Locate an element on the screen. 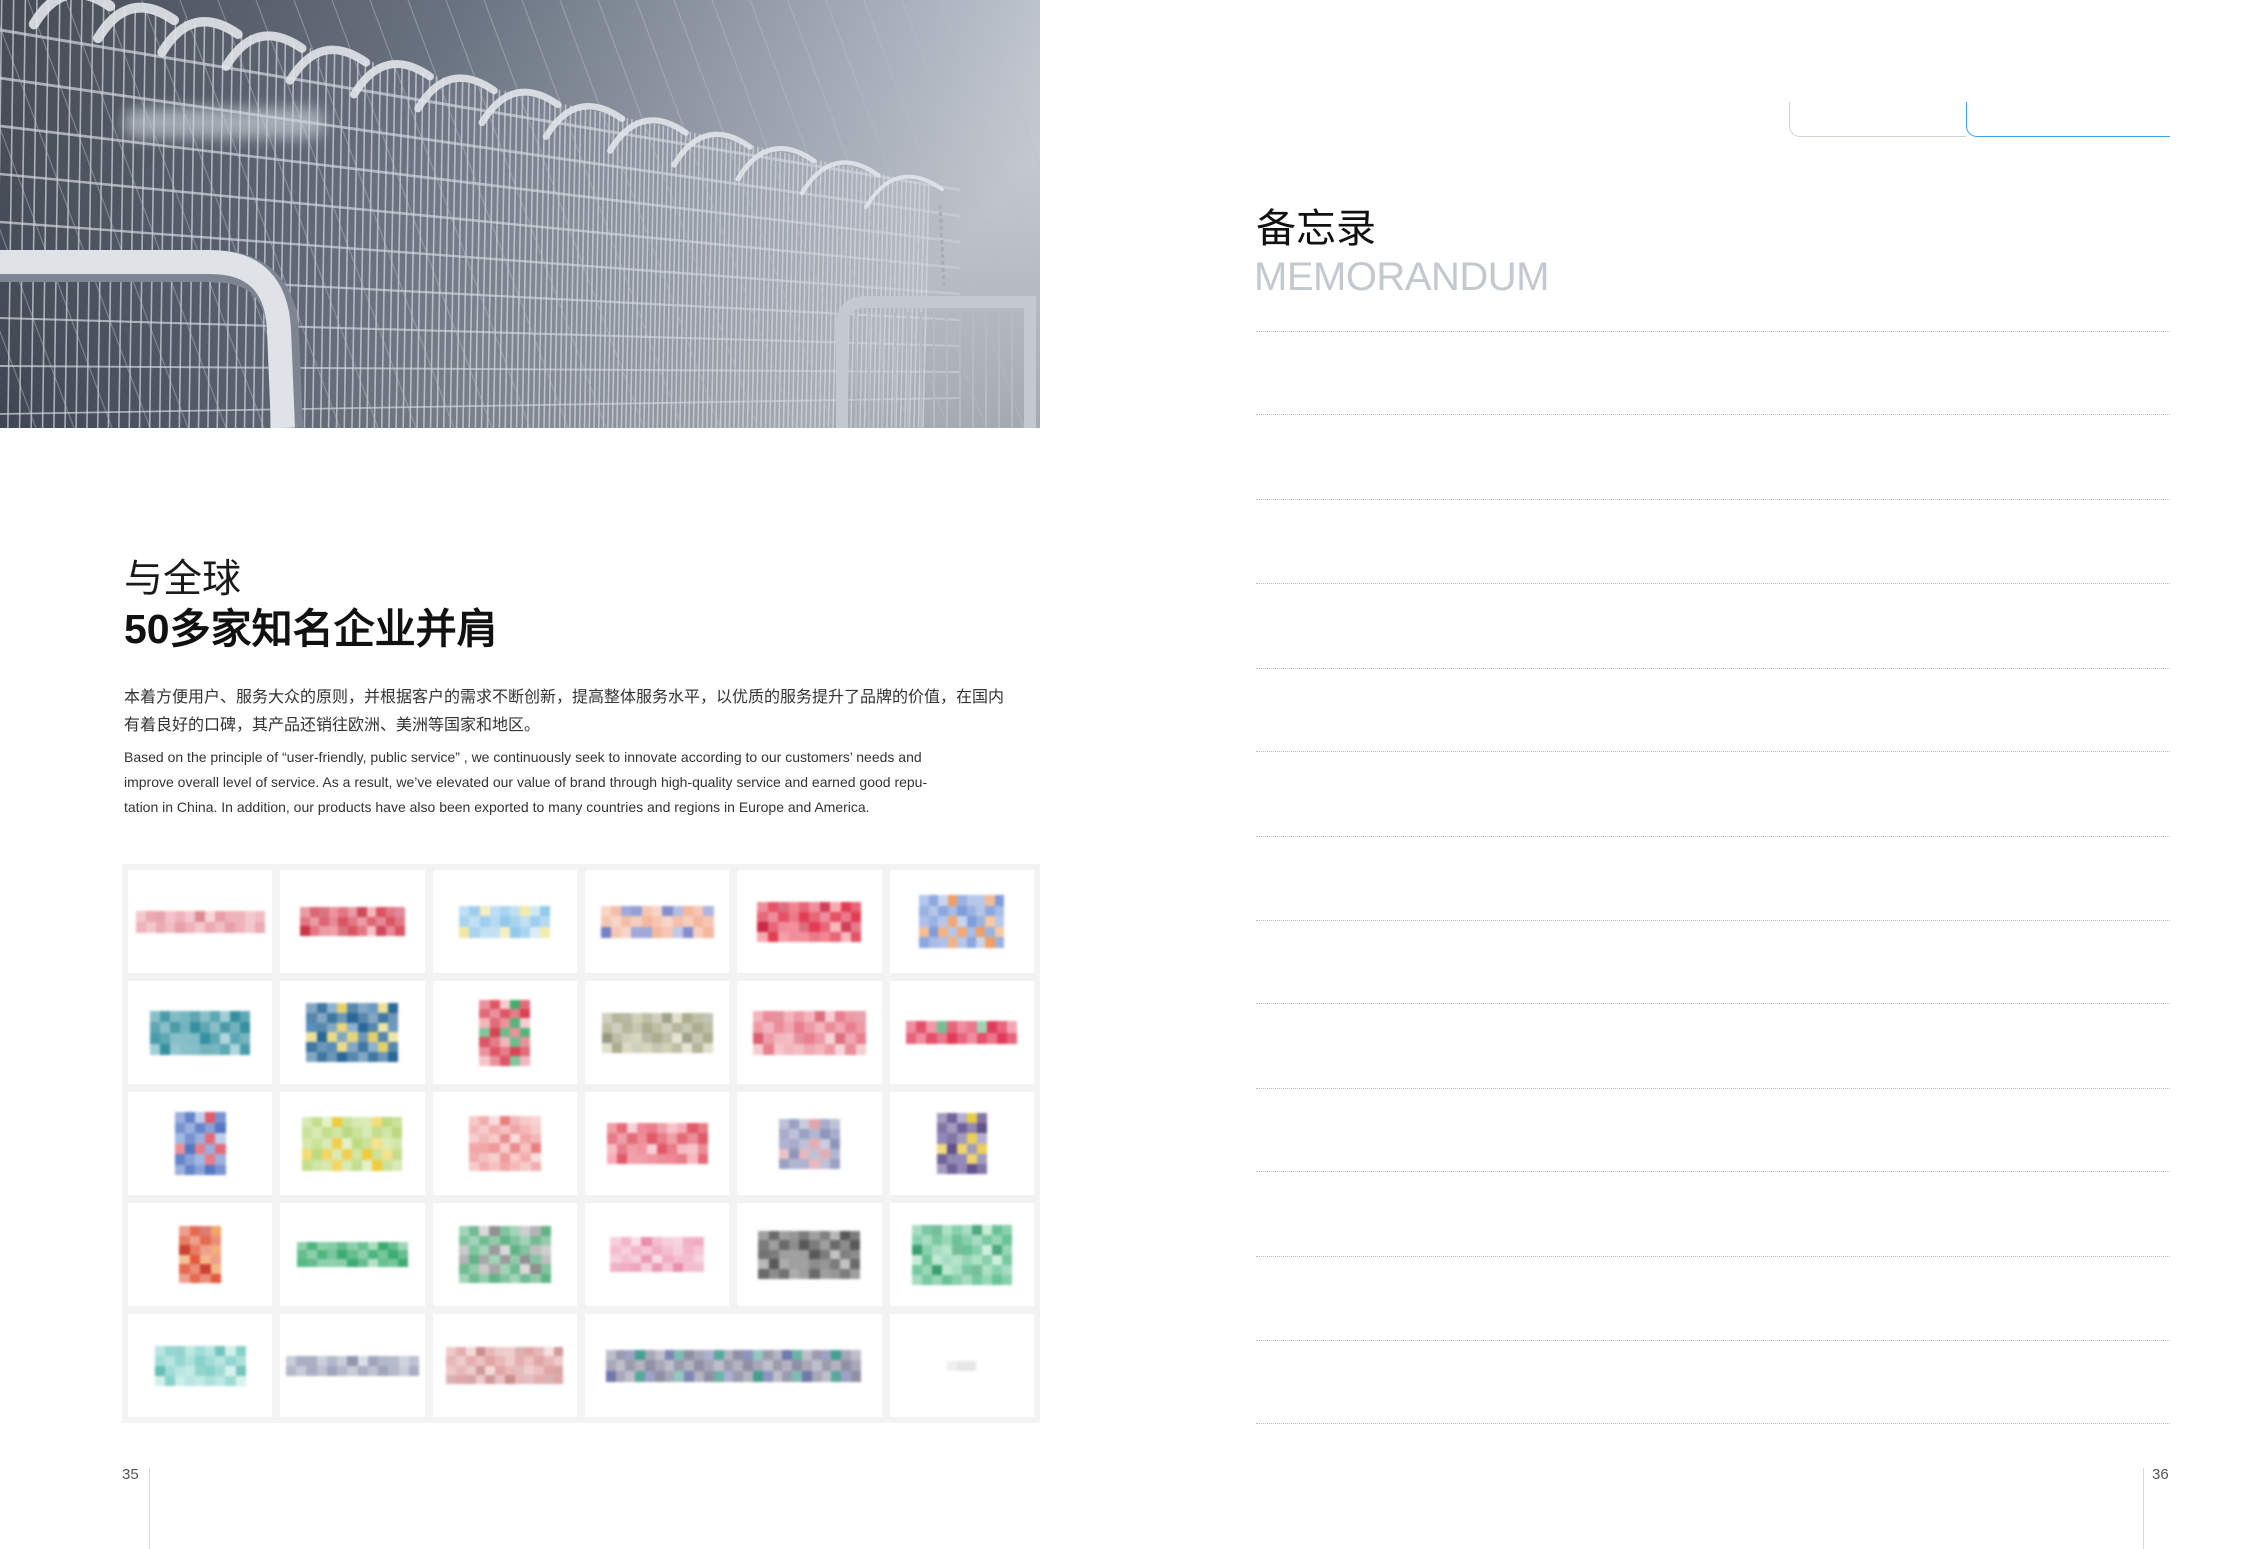  page-number-rule-left is located at coordinates (149, 1508).